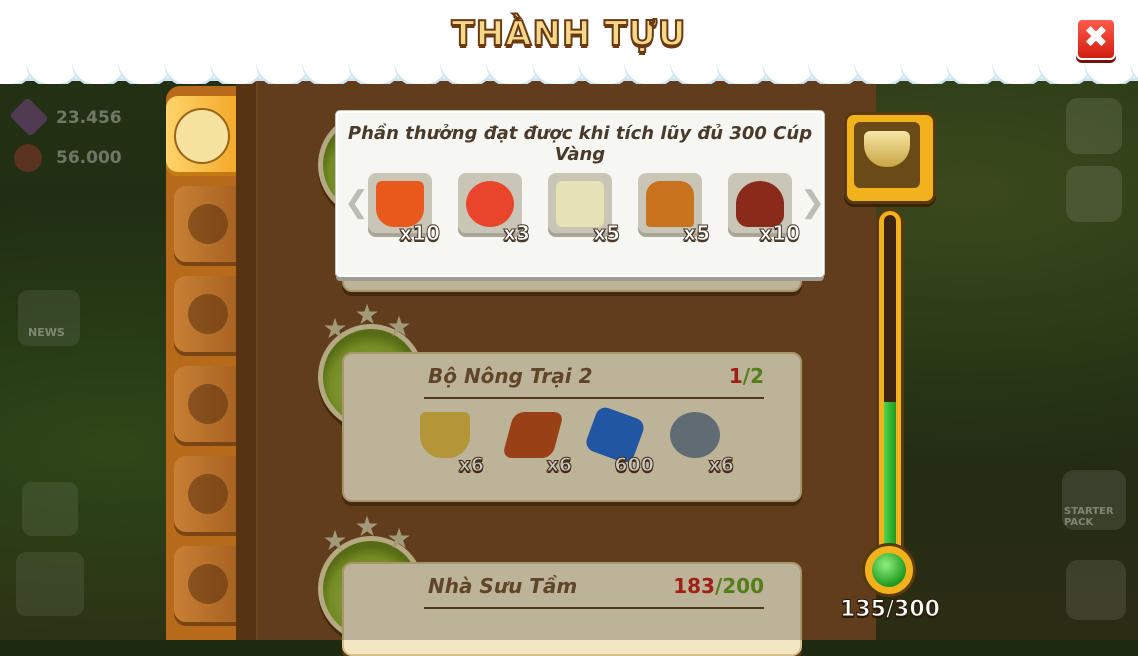 This screenshot has width=1138, height=656. I want to click on tab-special, so click(205, 586).